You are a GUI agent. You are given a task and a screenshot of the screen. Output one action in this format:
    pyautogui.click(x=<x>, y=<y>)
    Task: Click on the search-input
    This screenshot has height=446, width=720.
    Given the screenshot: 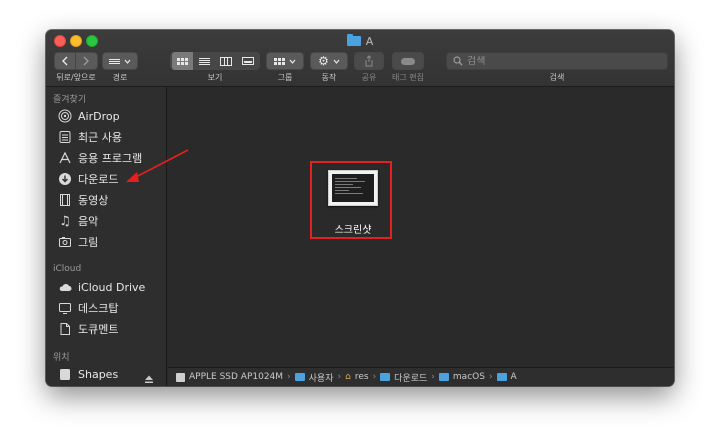 What is the action you would take?
    pyautogui.click(x=557, y=61)
    